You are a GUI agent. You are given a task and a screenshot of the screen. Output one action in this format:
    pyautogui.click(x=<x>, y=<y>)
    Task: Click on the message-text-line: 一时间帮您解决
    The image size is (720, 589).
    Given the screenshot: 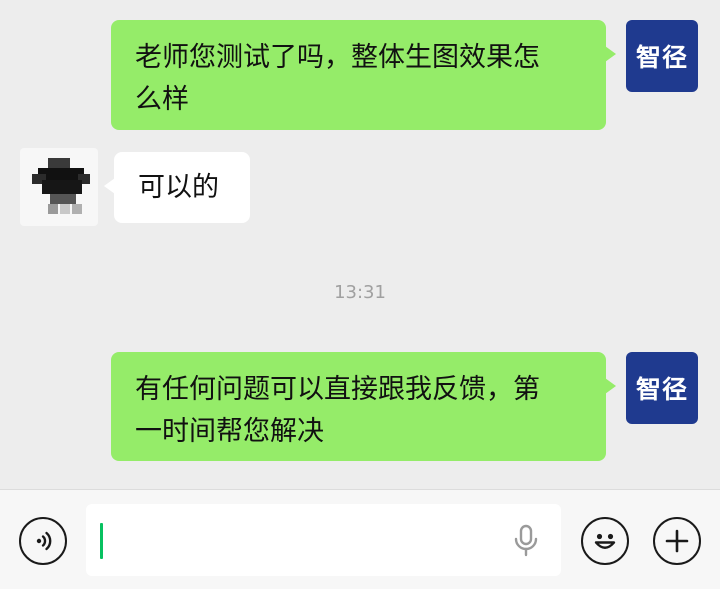 What is the action you would take?
    pyautogui.click(x=229, y=431)
    